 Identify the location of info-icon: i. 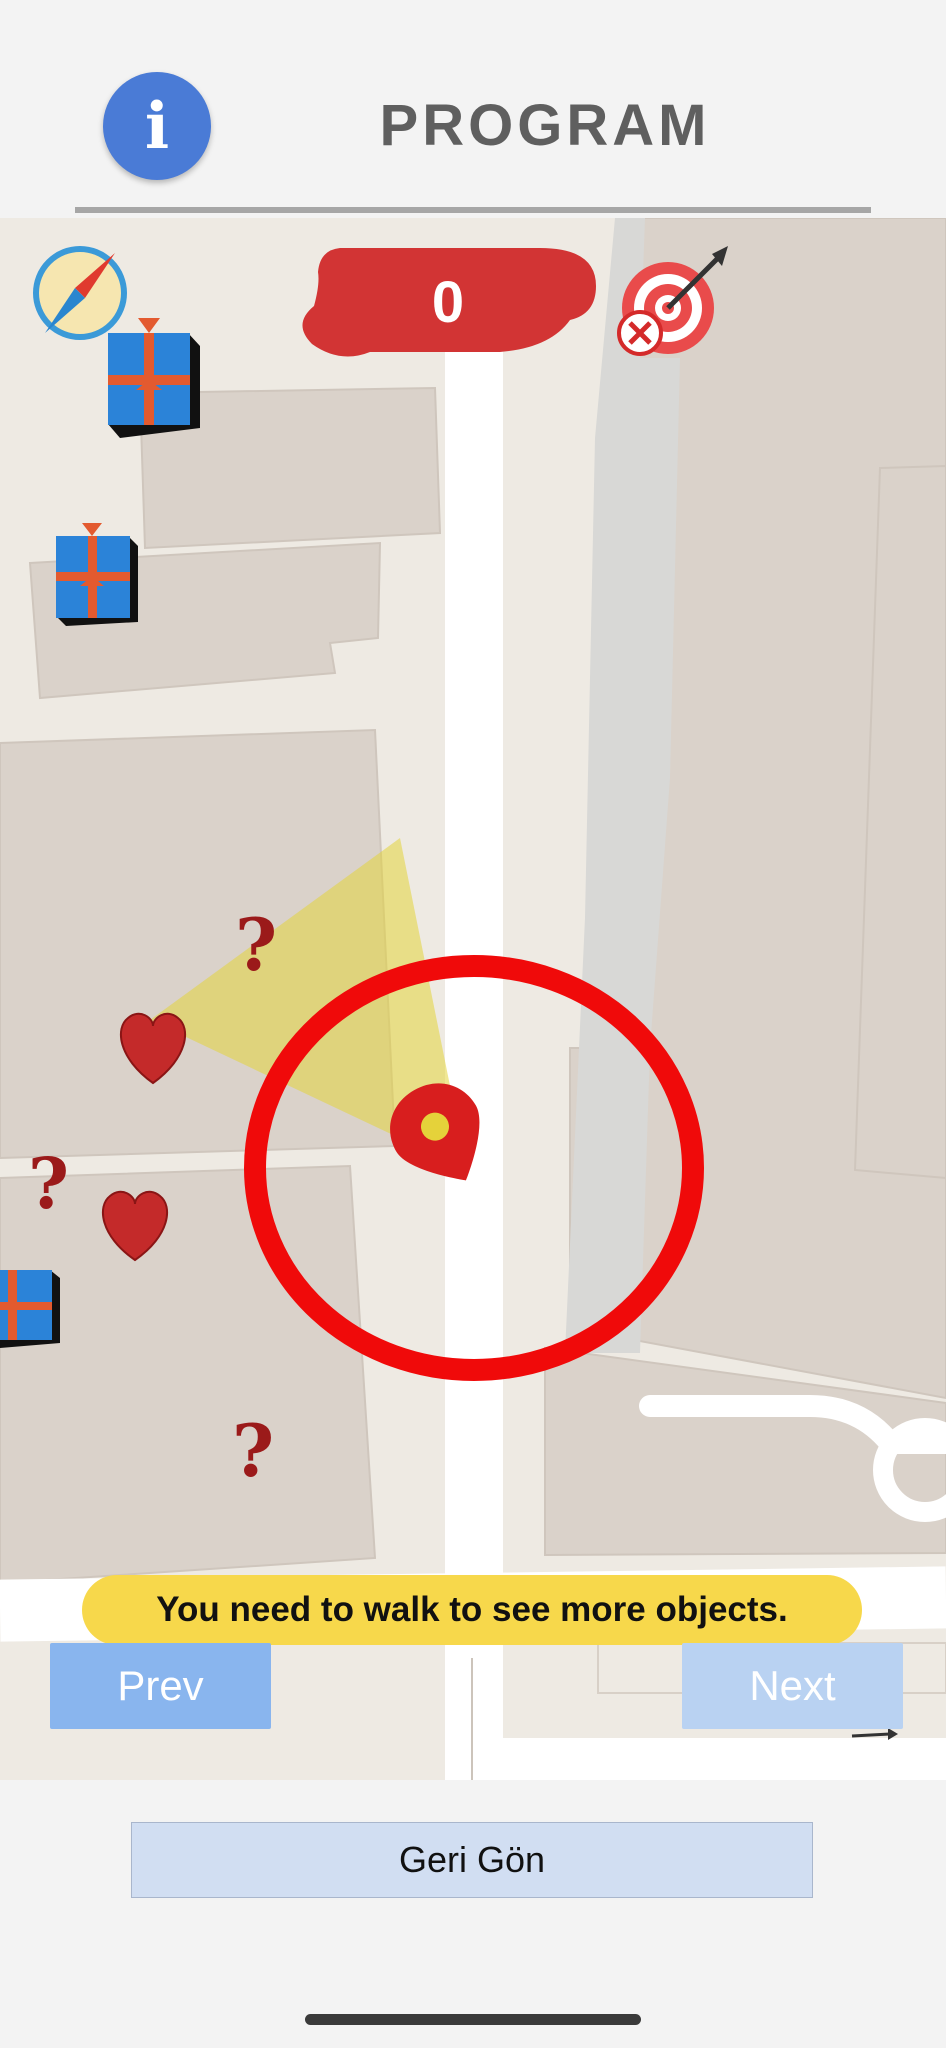
(157, 126).